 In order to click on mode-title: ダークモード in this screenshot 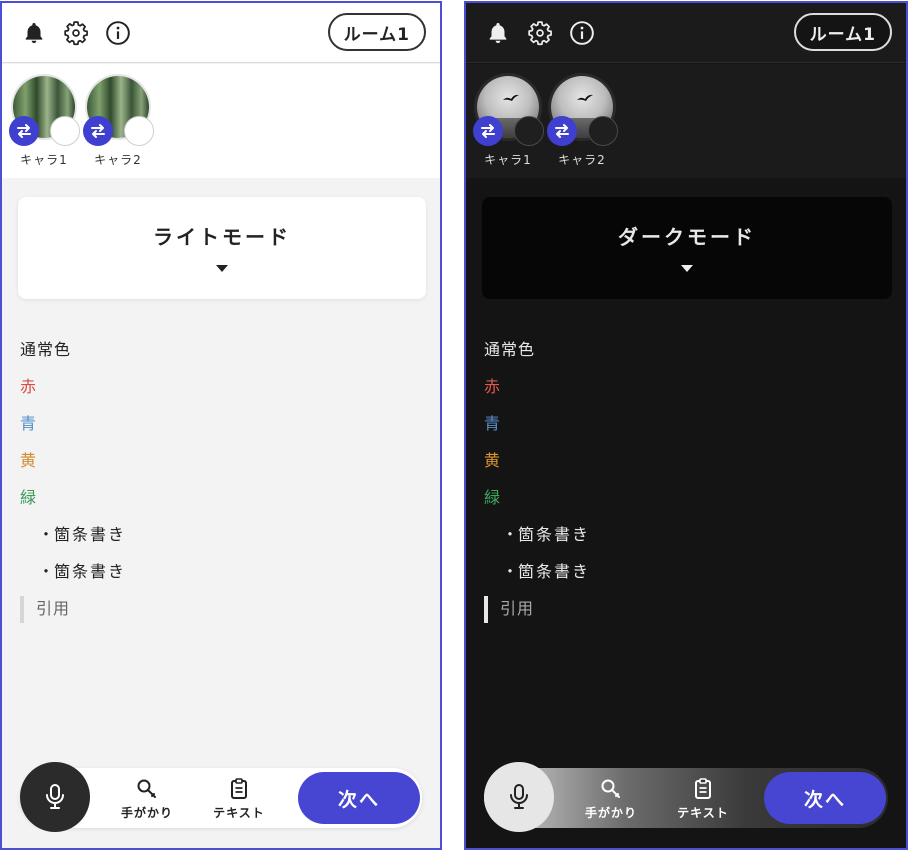, I will do `click(687, 237)`.